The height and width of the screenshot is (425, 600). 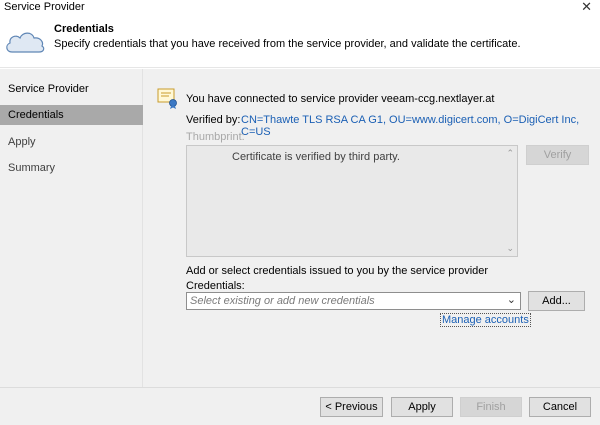 I want to click on close-icon: ✕, so click(x=586, y=7).